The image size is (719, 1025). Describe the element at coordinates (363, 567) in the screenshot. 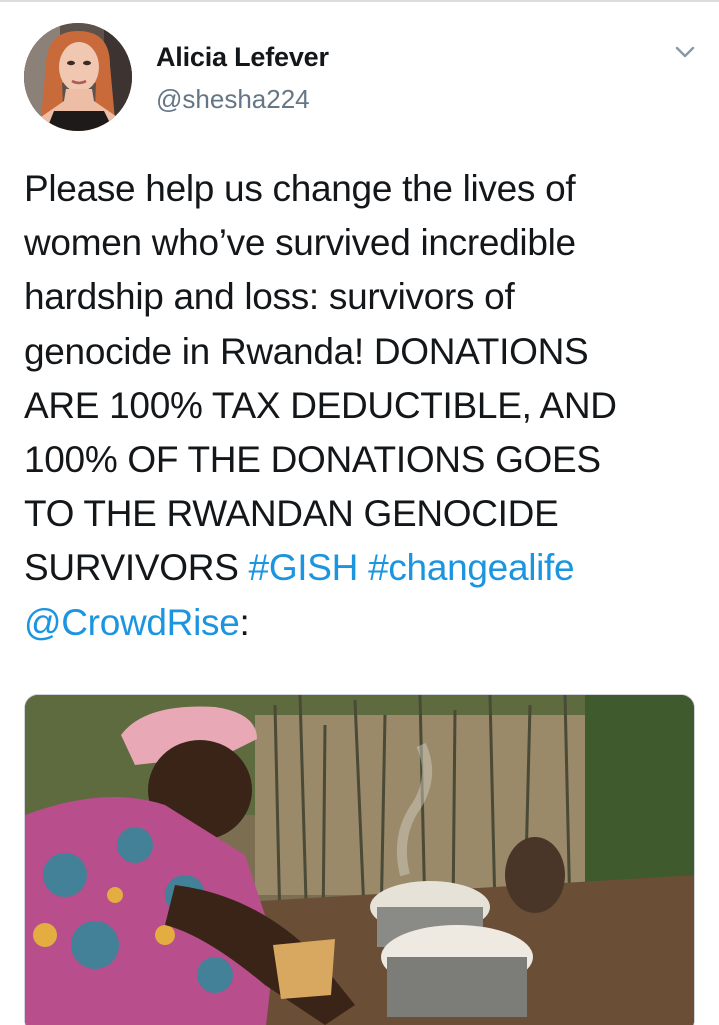

I see `tweet-text-space` at that location.